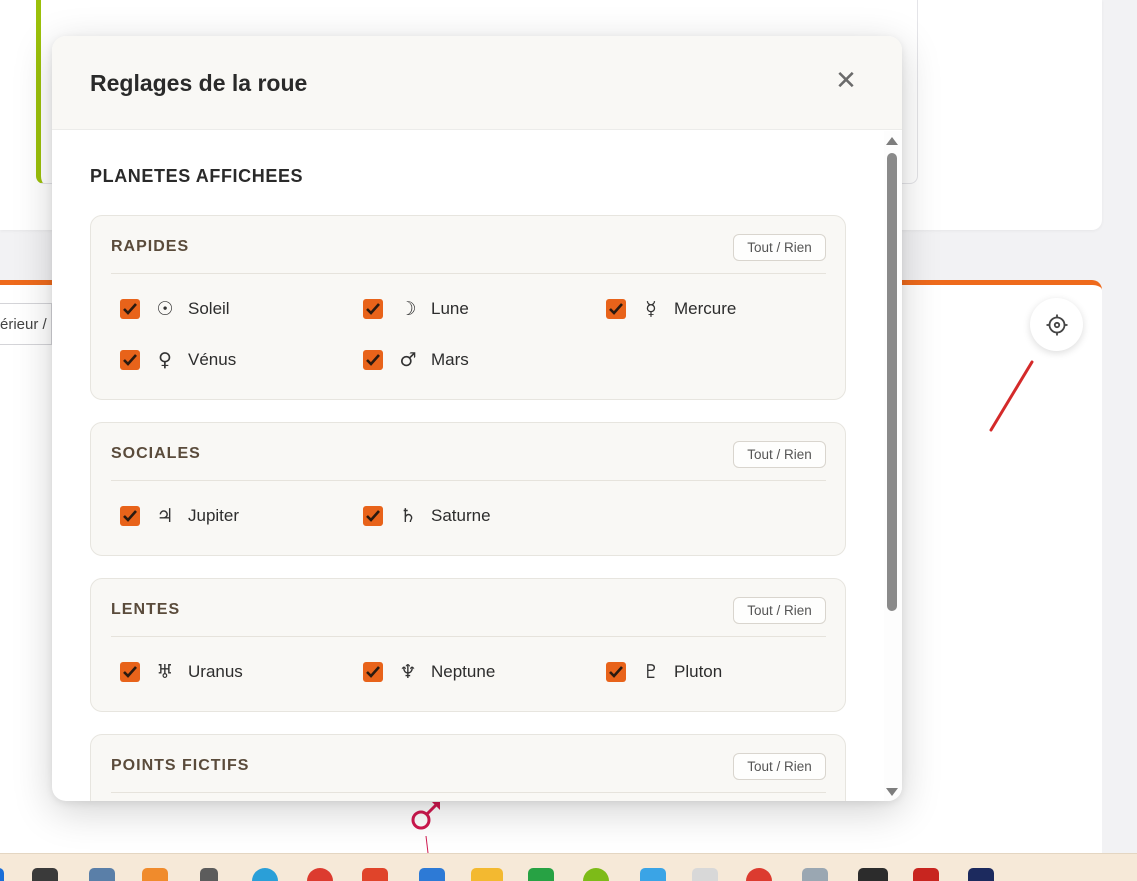 This screenshot has width=1137, height=881. Describe the element at coordinates (450, 308) in the screenshot. I see `planet-label: Lune` at that location.